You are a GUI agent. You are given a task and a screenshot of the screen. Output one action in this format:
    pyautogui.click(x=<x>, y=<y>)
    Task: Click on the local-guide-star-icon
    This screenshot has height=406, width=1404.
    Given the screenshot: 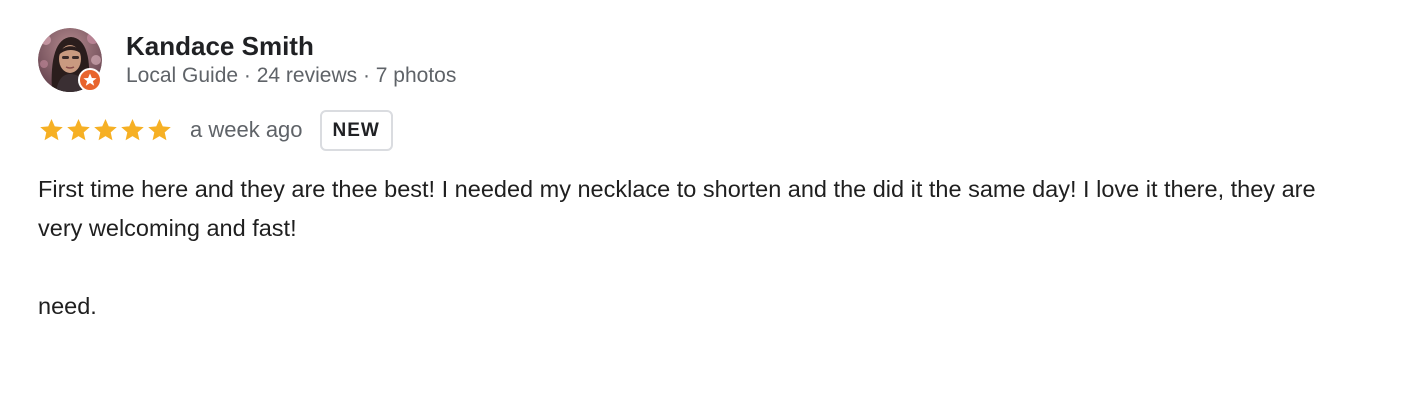 What is the action you would take?
    pyautogui.click(x=90, y=80)
    